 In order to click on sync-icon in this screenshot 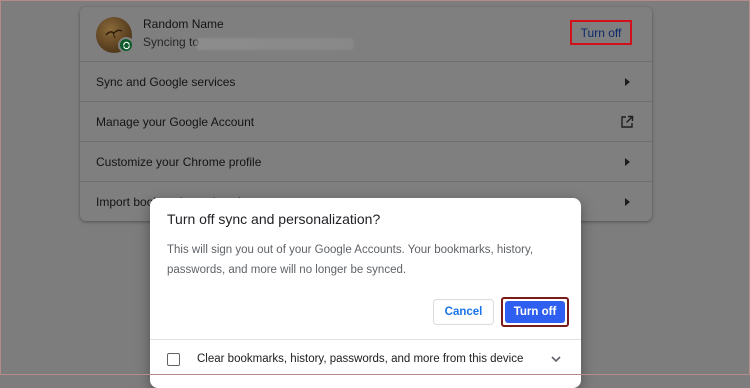, I will do `click(126, 45)`.